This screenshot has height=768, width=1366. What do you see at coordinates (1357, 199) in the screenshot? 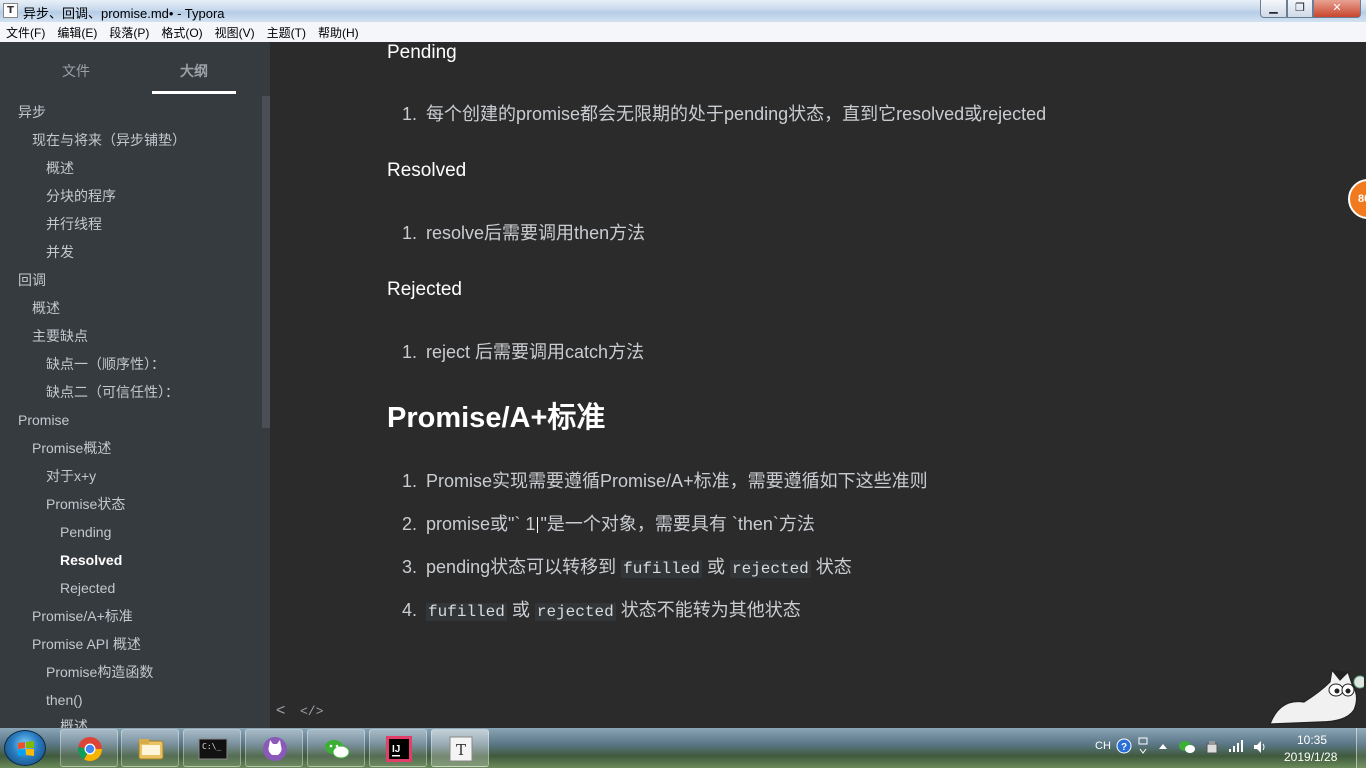
I see `floating-badge: 80` at bounding box center [1357, 199].